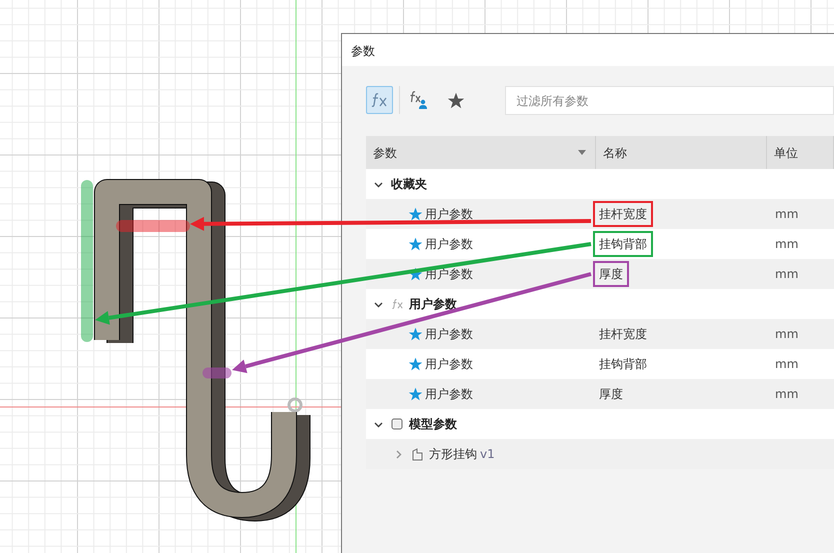 This screenshot has height=553, width=834. I want to click on component-icon, so click(417, 454).